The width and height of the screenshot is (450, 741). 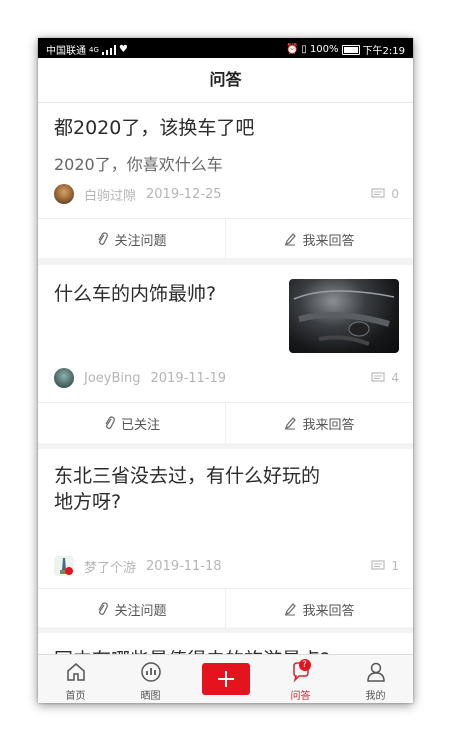 I want to click on battery-icon, so click(x=350, y=49).